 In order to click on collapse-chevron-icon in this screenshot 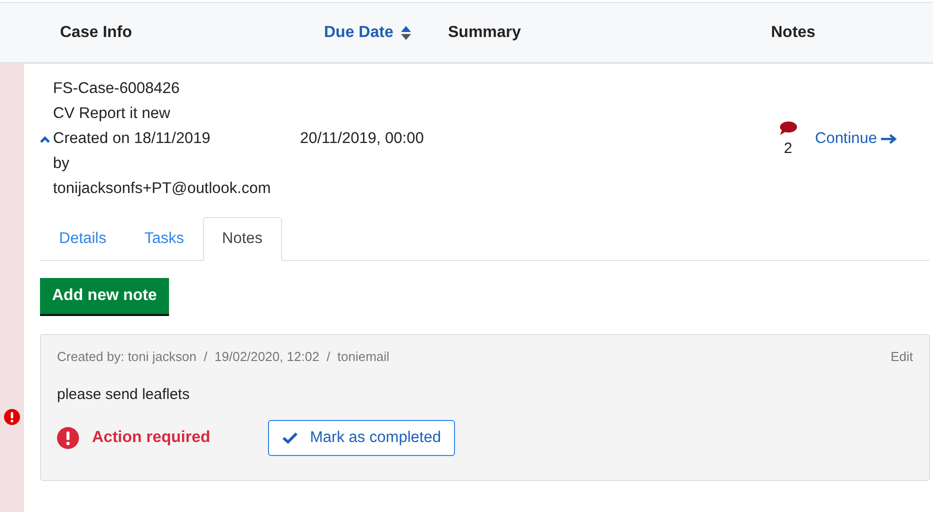, I will do `click(45, 139)`.